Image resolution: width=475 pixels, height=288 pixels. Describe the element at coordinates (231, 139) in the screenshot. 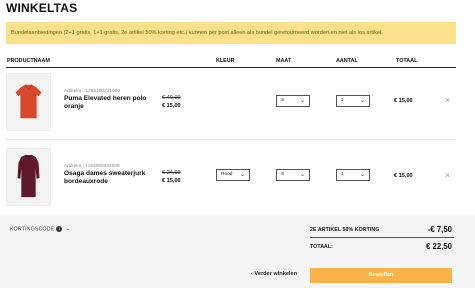

I see `row-divider` at that location.